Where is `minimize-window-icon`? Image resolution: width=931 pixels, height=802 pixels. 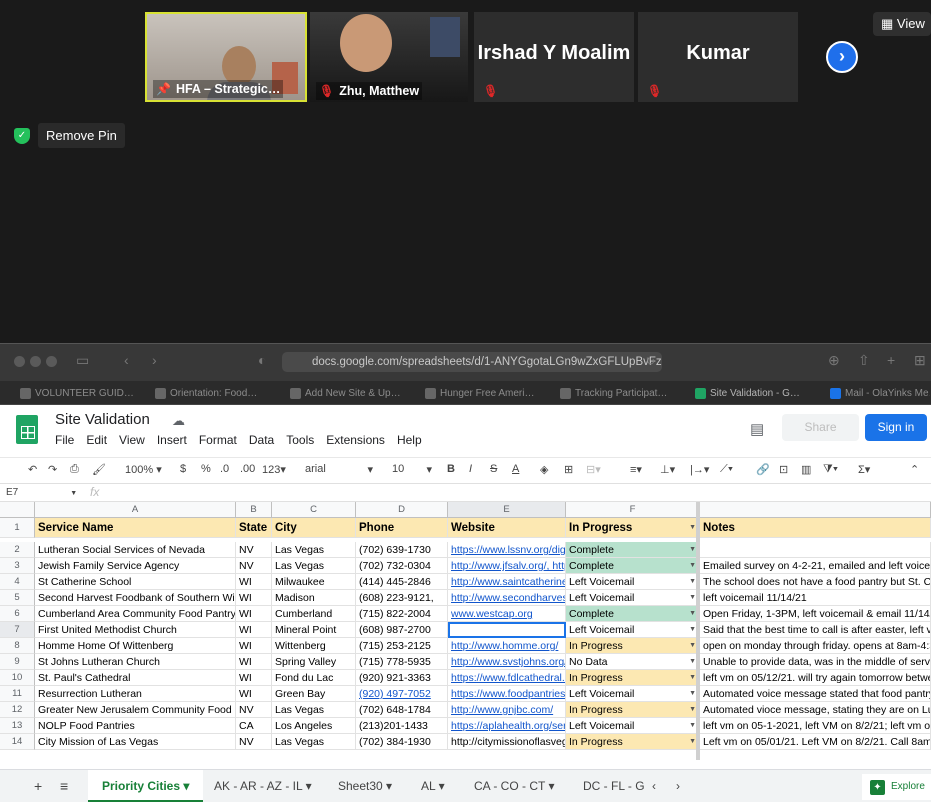
minimize-window-icon is located at coordinates (35, 361).